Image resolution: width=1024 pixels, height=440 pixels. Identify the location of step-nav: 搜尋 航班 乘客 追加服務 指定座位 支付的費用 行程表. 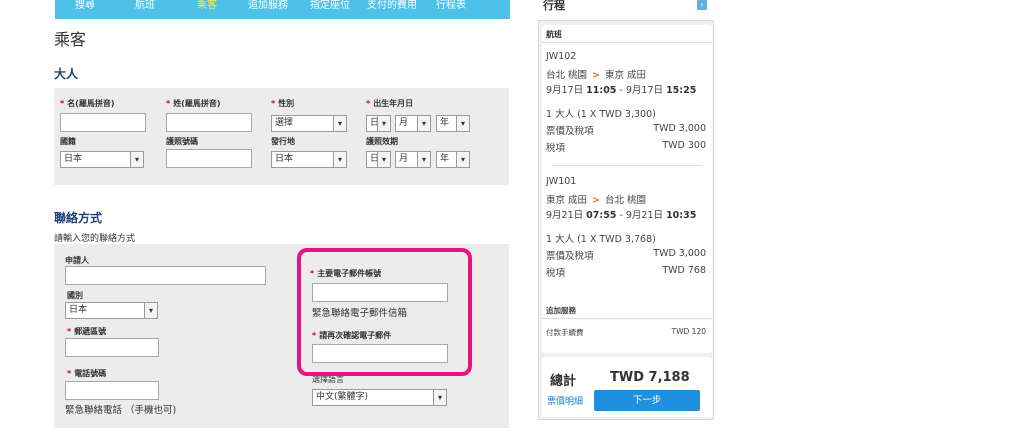
(282, 9).